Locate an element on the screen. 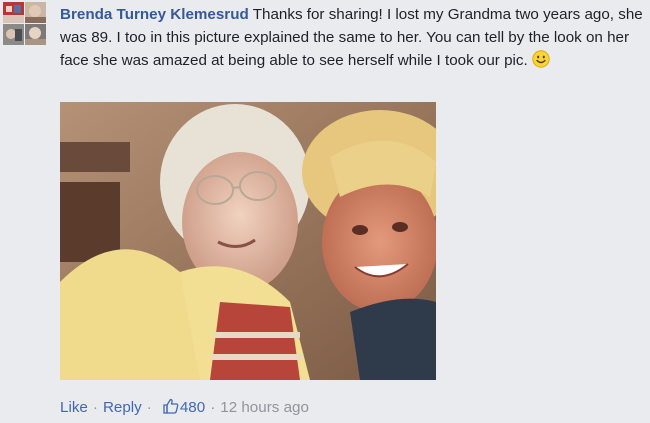 Image resolution: width=650 pixels, height=423 pixels. like-link: Like is located at coordinates (74, 407).